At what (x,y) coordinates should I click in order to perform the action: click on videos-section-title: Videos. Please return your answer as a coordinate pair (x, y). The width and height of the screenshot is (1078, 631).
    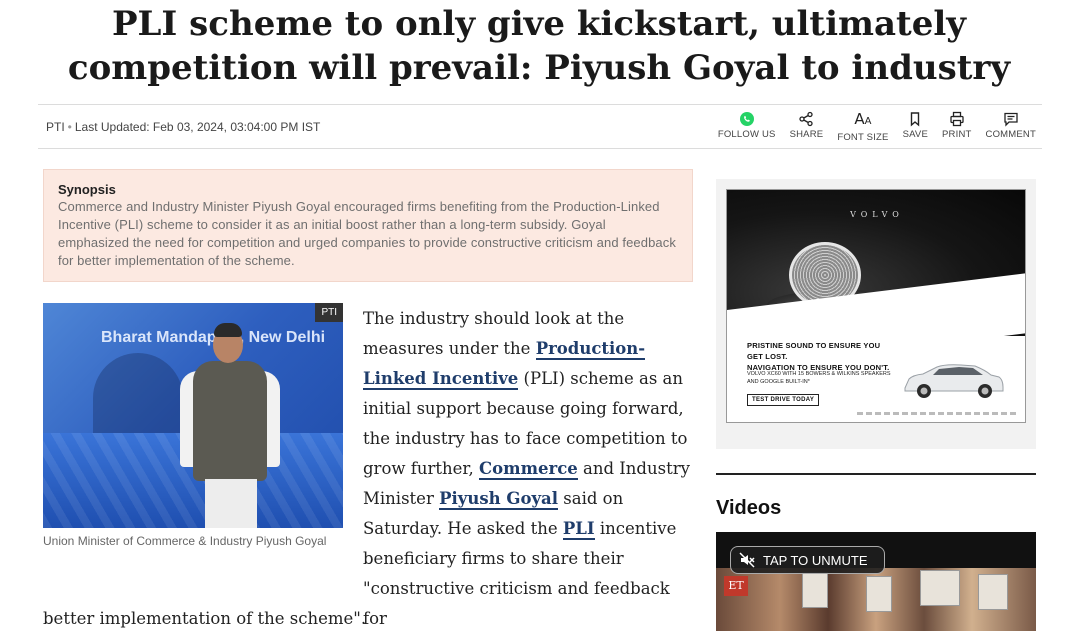
    Looking at the image, I should click on (749, 508).